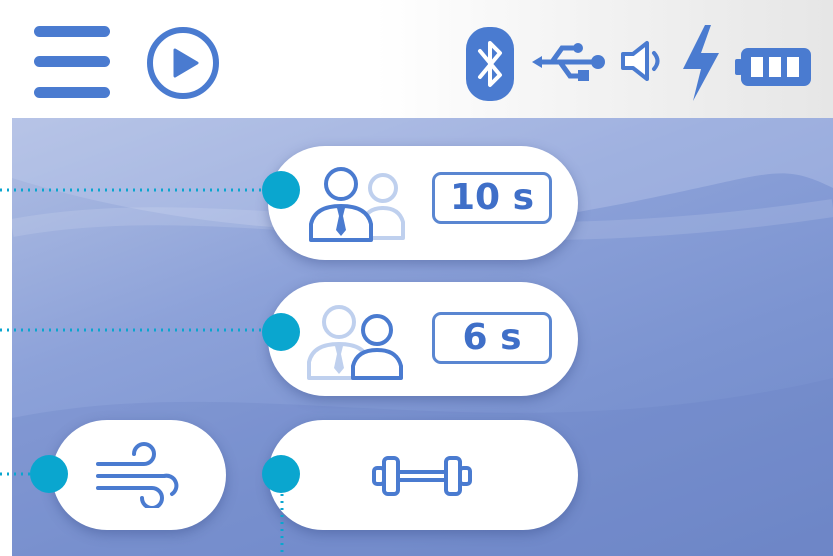 This screenshot has height=556, width=833. I want to click on callout-dot-listener, so click(281, 332).